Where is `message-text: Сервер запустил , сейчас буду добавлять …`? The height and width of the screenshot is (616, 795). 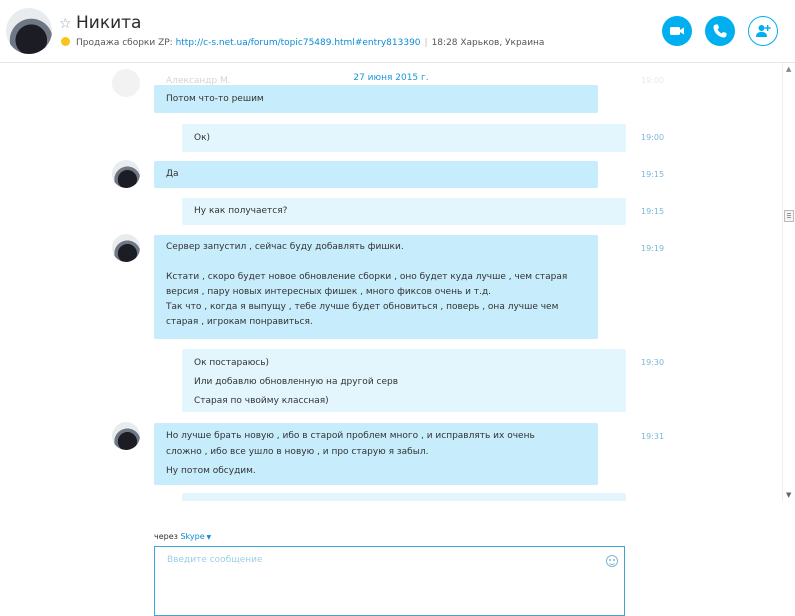 message-text: Сервер запустил , сейчас буду добавлять … is located at coordinates (285, 247).